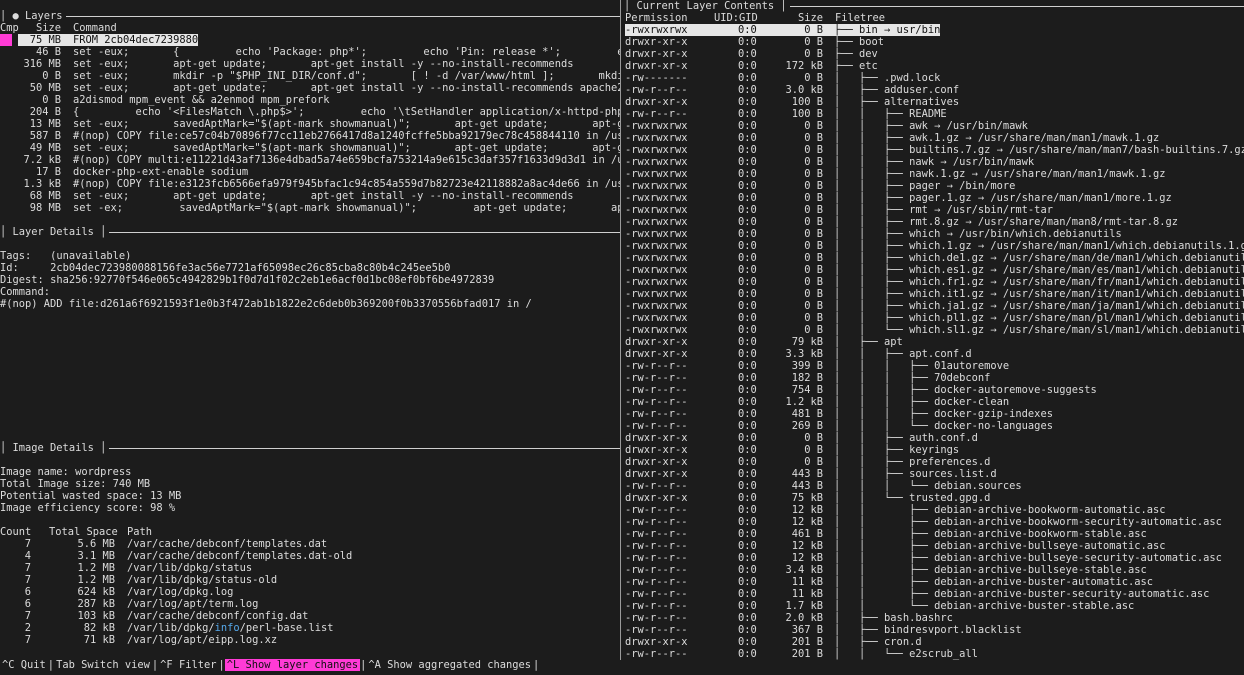 The height and width of the screenshot is (675, 1244). I want to click on footer-keybinding: ^L Show layer changes, so click(292, 665).